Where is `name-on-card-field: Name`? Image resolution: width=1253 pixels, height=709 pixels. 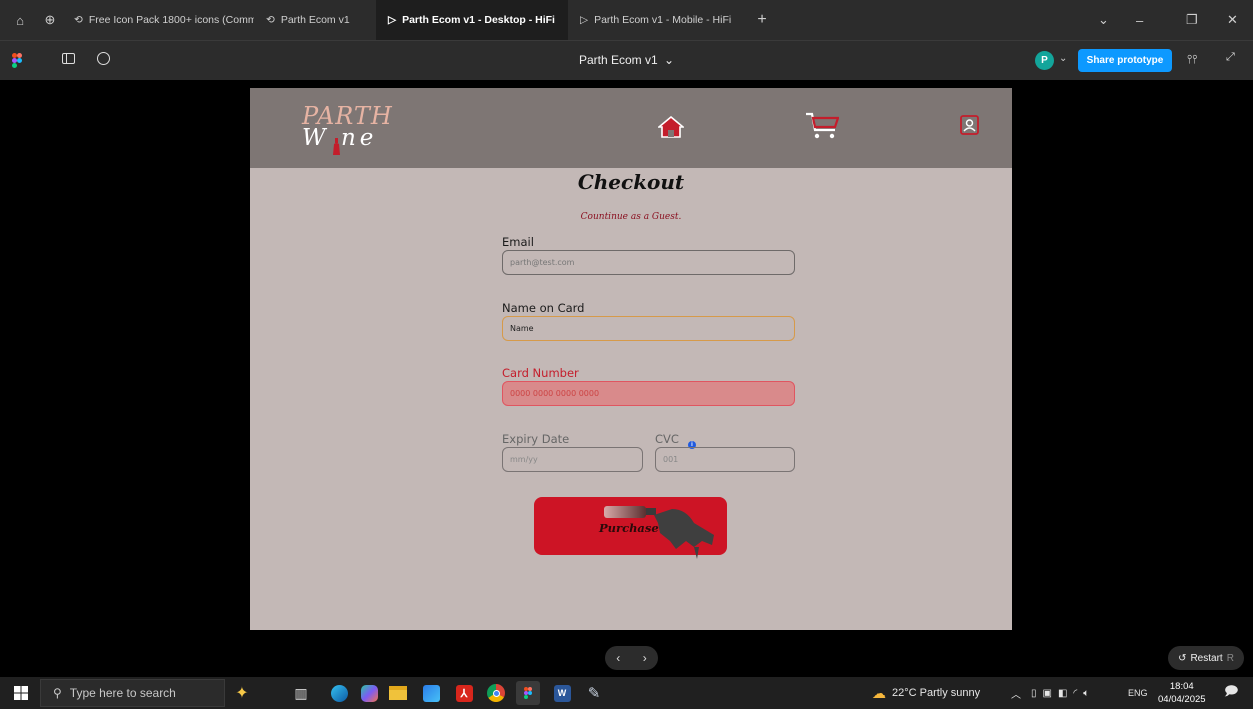 name-on-card-field: Name is located at coordinates (648, 328).